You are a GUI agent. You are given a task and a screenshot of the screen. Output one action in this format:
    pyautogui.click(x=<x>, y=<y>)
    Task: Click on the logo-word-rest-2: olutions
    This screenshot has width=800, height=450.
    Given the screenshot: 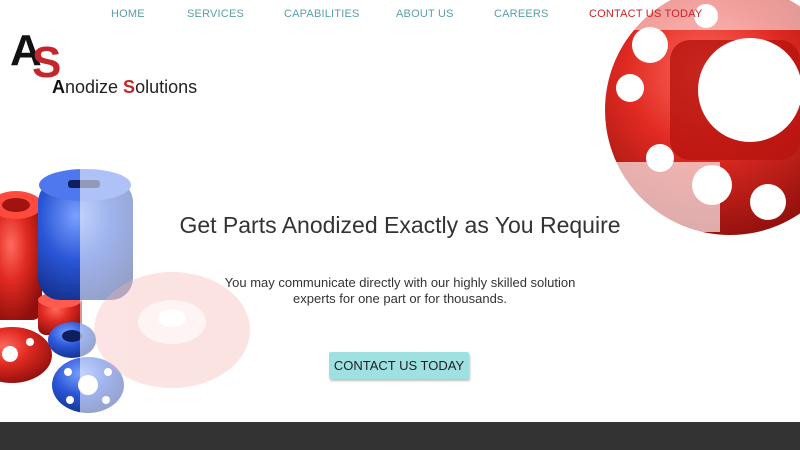 What is the action you would take?
    pyautogui.click(x=166, y=87)
    